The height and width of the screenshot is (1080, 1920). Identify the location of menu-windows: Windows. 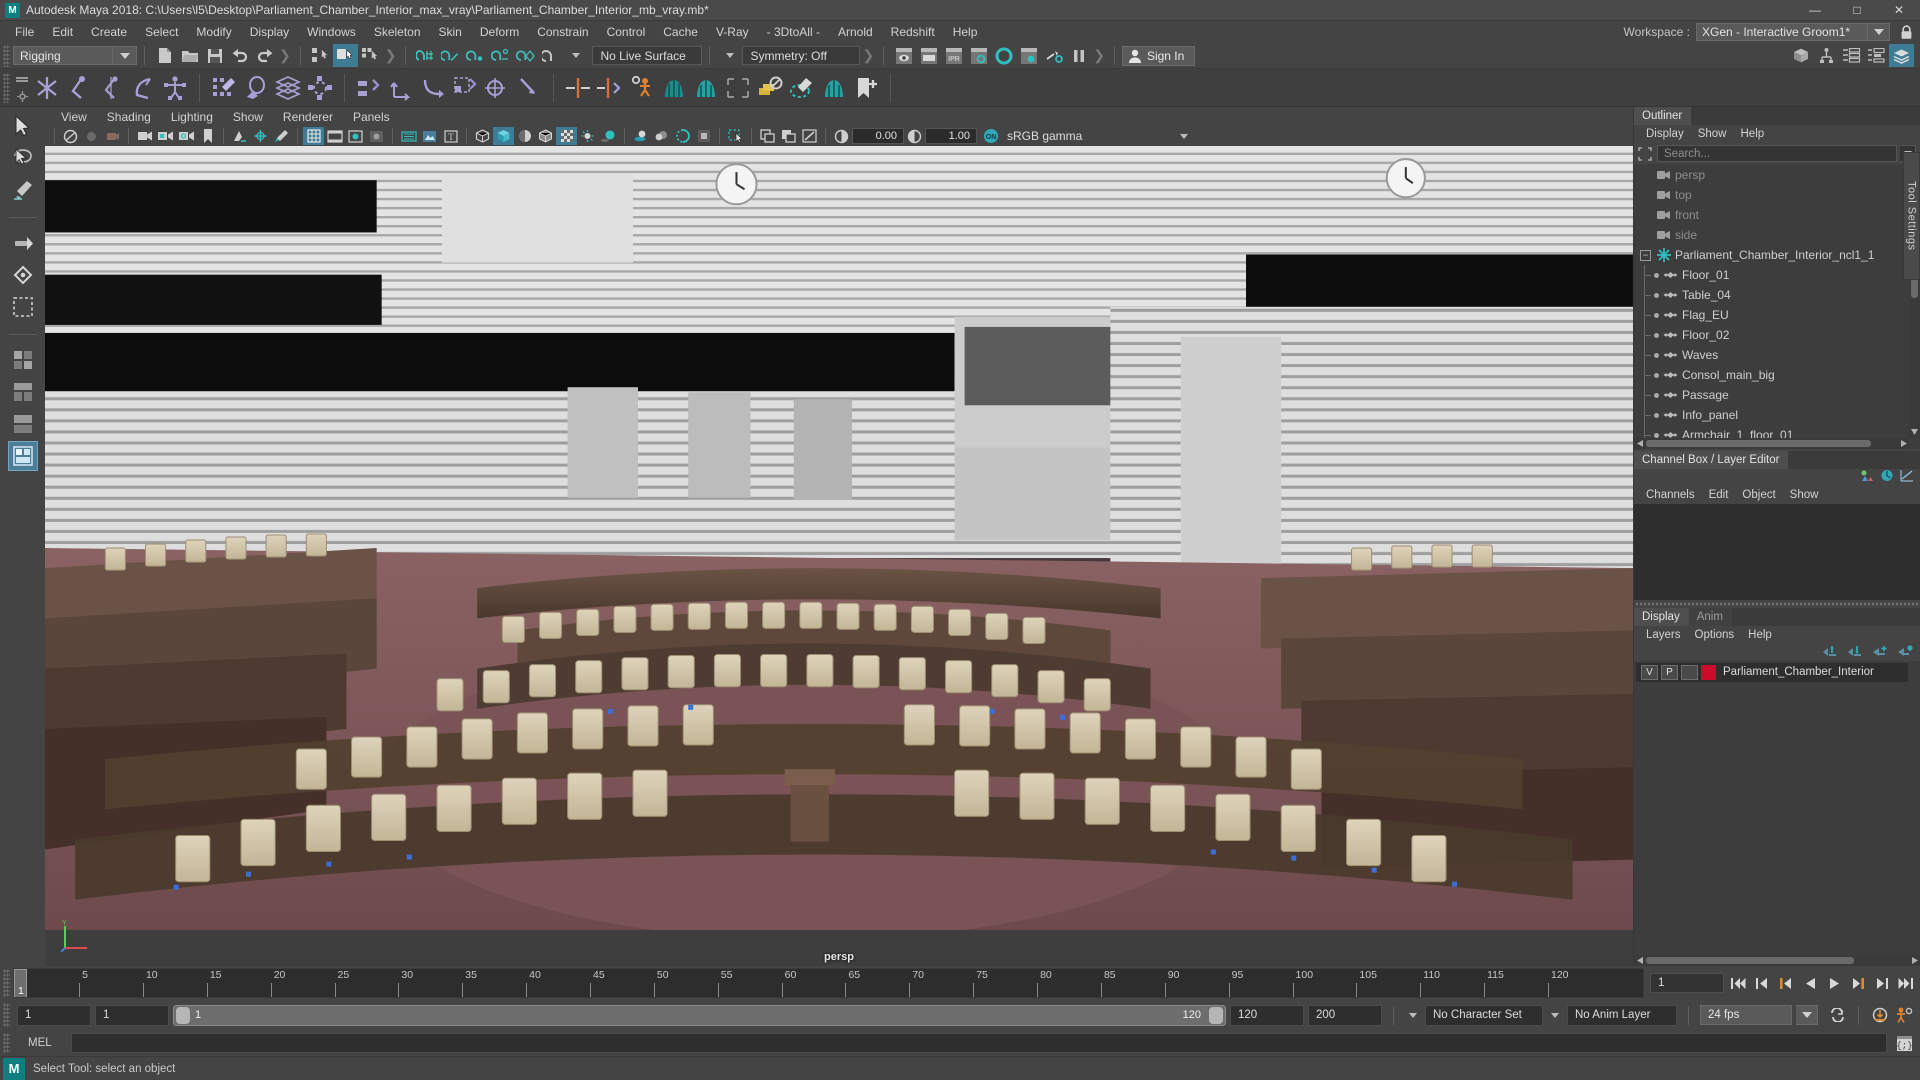
(331, 32).